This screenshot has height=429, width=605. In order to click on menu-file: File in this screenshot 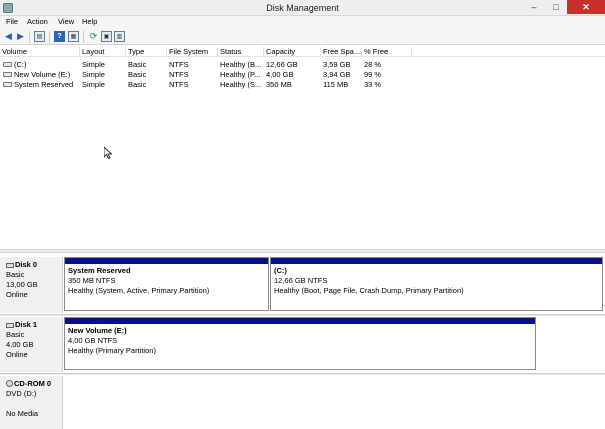, I will do `click(12, 21)`.